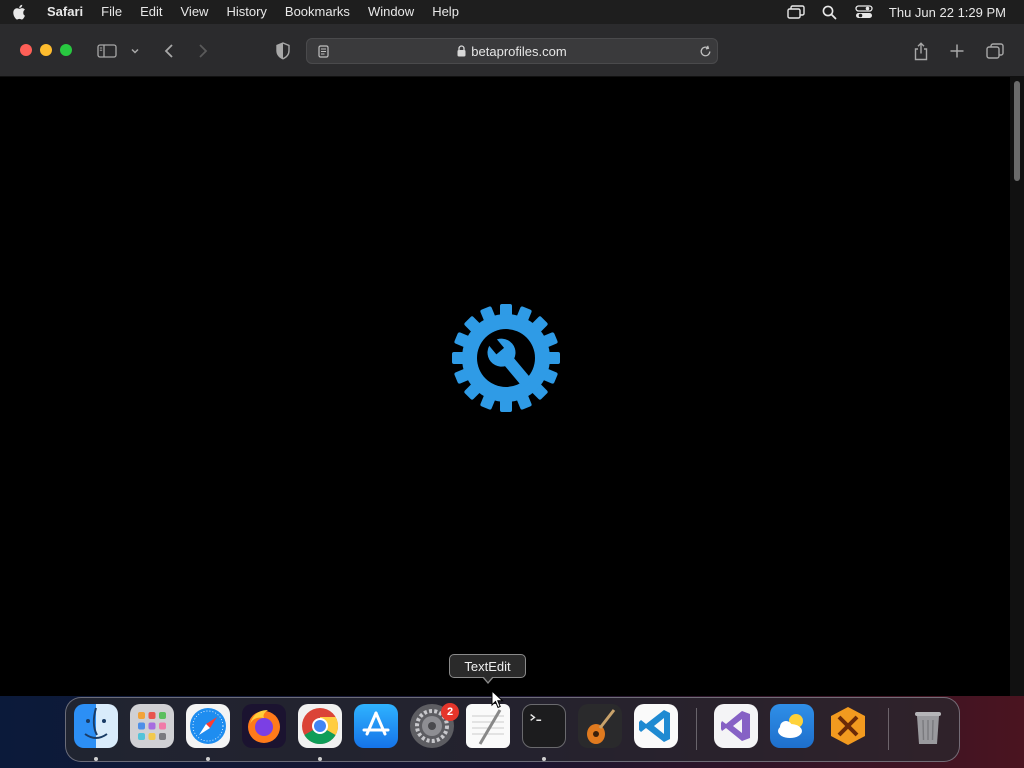 Image resolution: width=1024 pixels, height=768 pixels. What do you see at coordinates (461, 51) in the screenshot?
I see `lock-icon` at bounding box center [461, 51].